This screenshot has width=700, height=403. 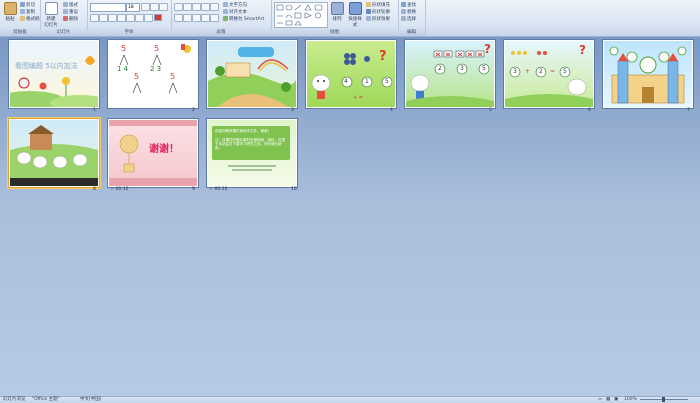 I want to click on slide-number: 5, so click(x=490, y=110).